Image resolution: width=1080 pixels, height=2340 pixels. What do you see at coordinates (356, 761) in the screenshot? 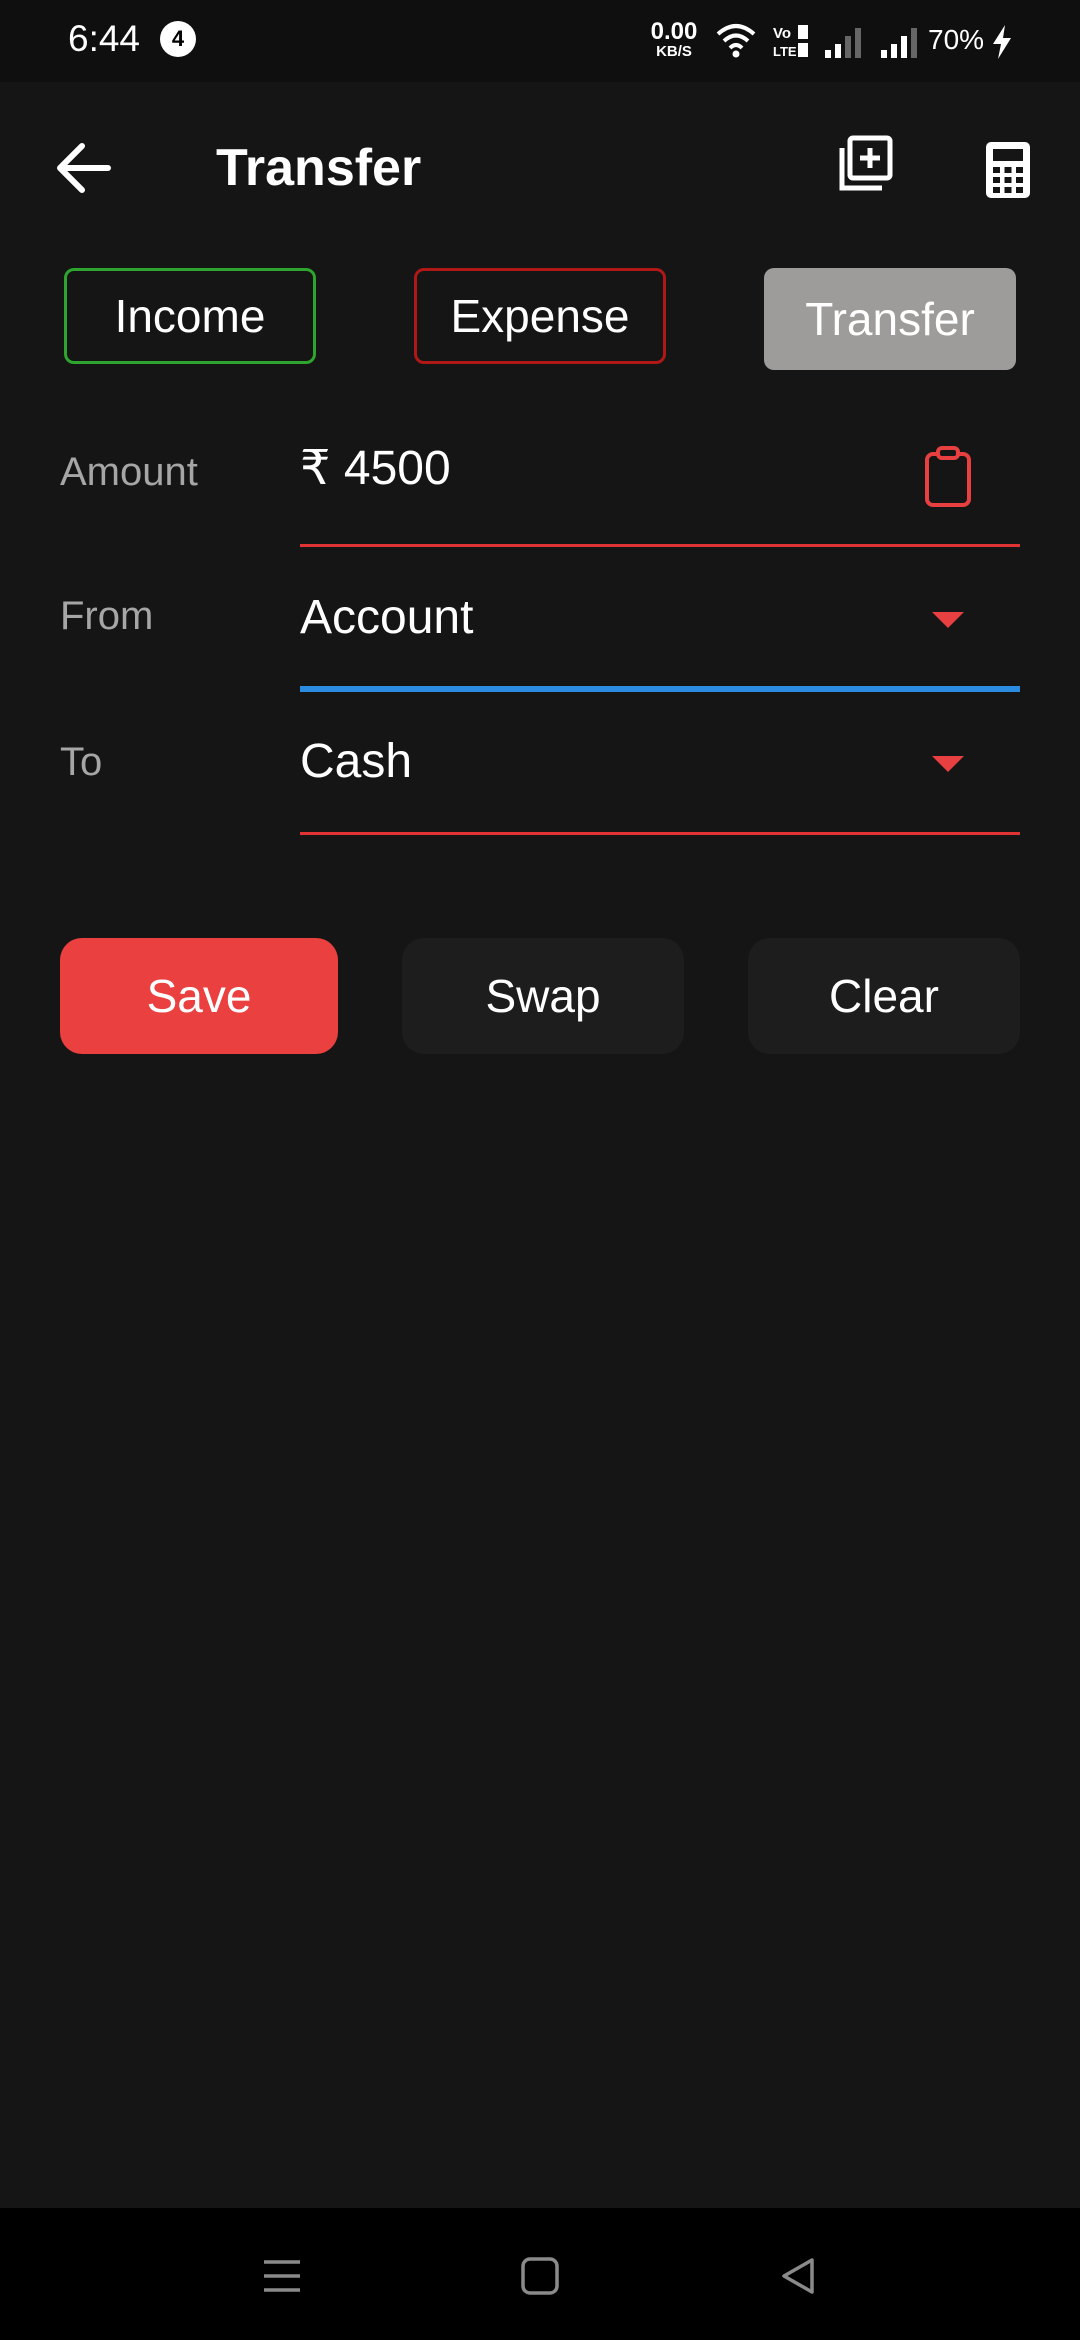
I see `to-account-dropdown: Cash` at bounding box center [356, 761].